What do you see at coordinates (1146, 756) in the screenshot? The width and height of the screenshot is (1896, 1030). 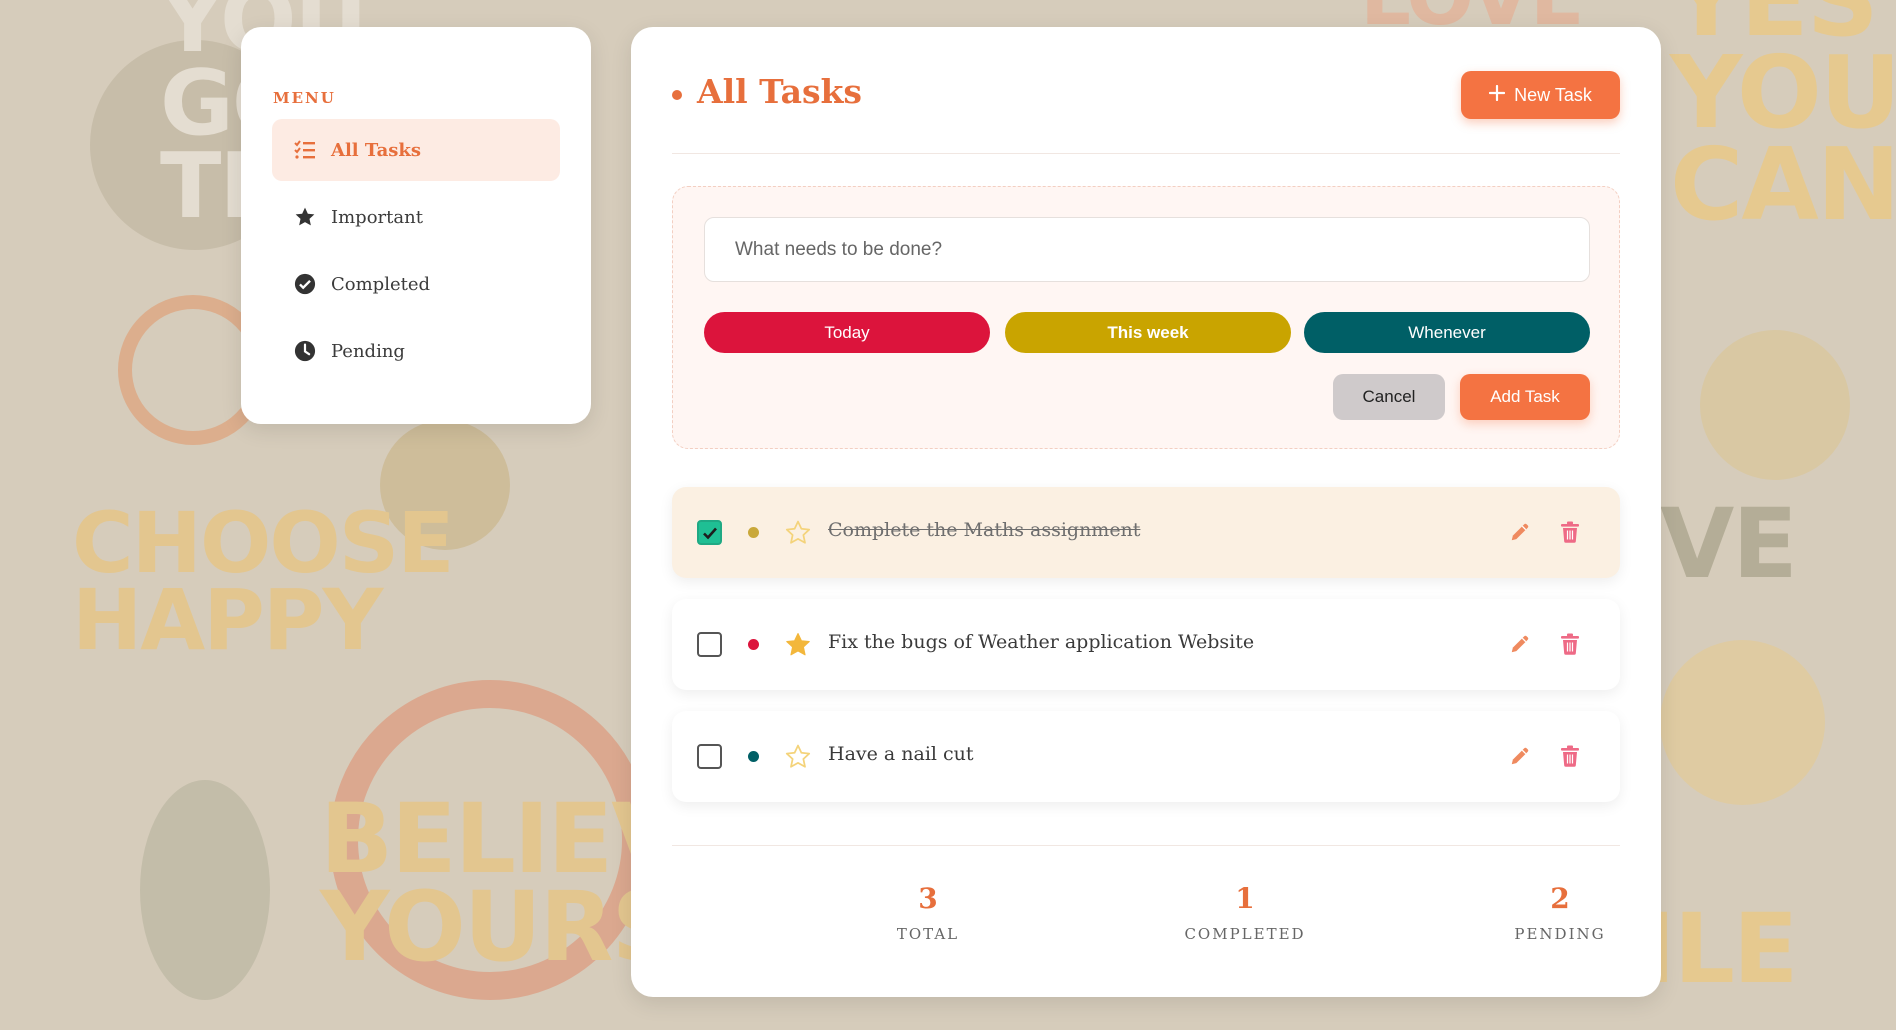 I see `task-item: Have a nail cut` at bounding box center [1146, 756].